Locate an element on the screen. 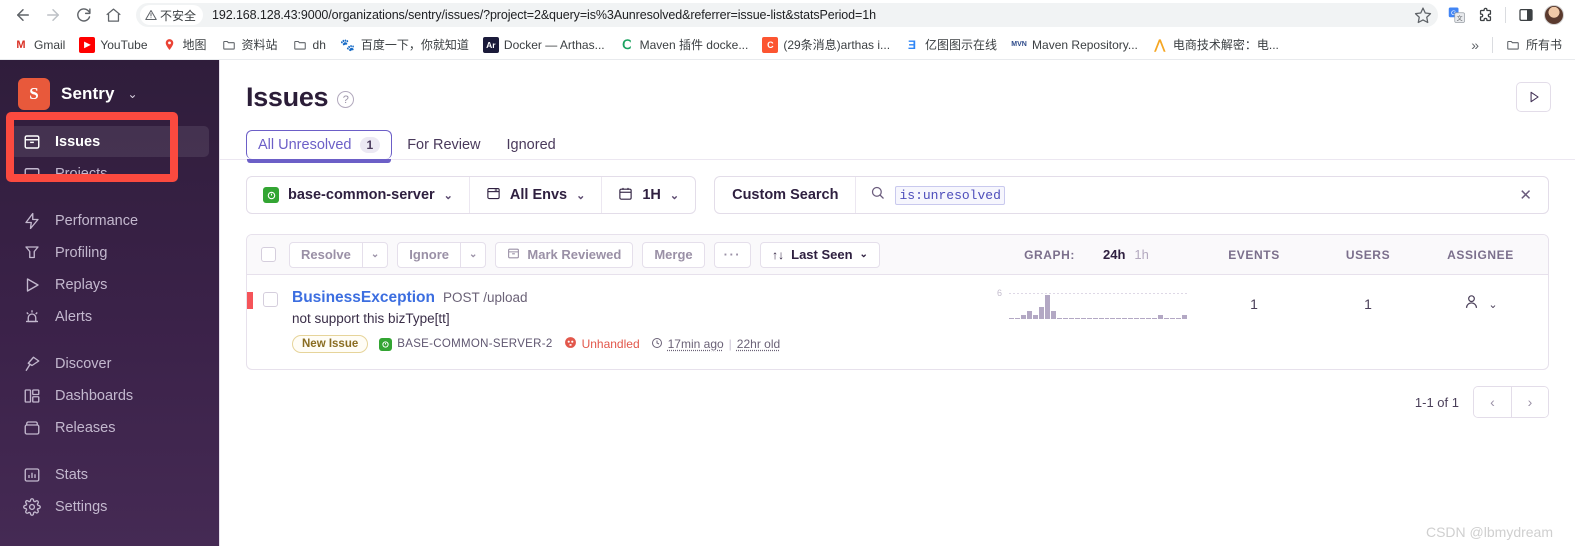  tab-count-badge: 1 is located at coordinates (370, 145).